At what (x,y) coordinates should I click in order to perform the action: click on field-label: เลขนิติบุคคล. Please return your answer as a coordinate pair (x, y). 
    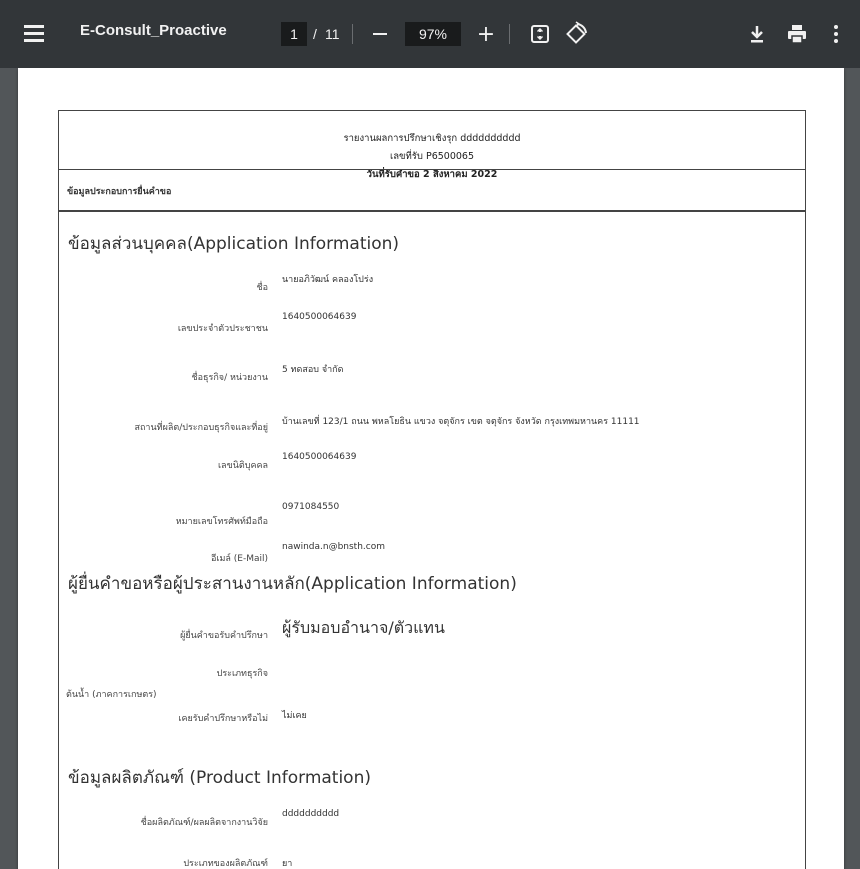
    Looking at the image, I should click on (242, 466).